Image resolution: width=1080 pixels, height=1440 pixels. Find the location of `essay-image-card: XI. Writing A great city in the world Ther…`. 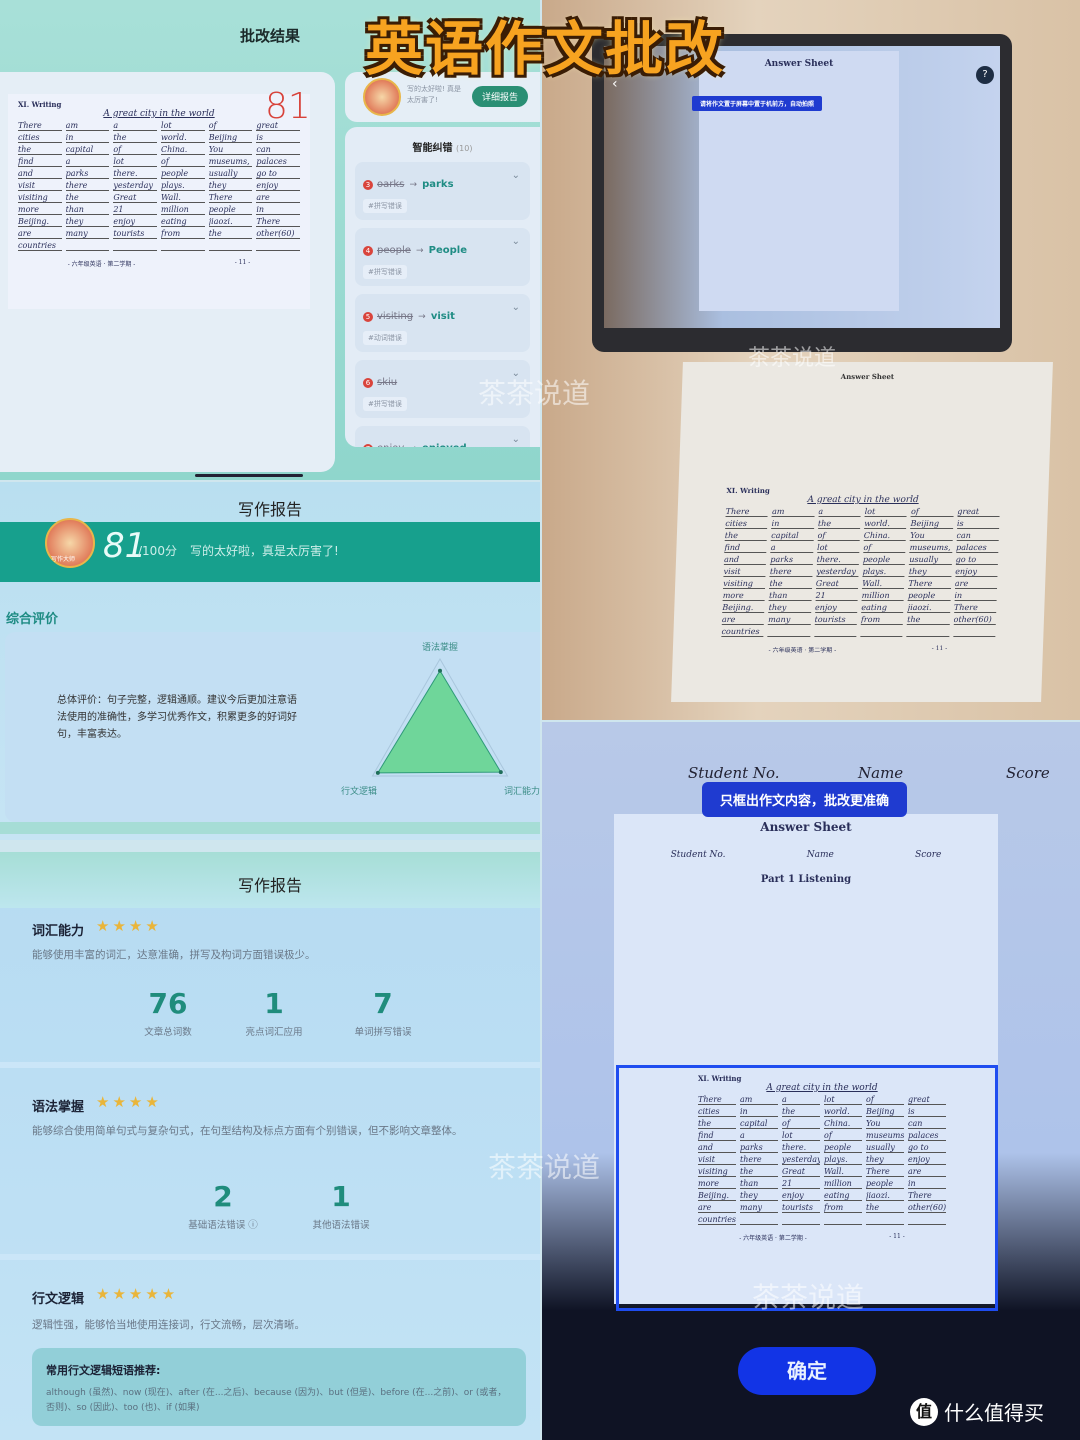

essay-image-card: XI. Writing A great city in the world Ther… is located at coordinates (167, 272).